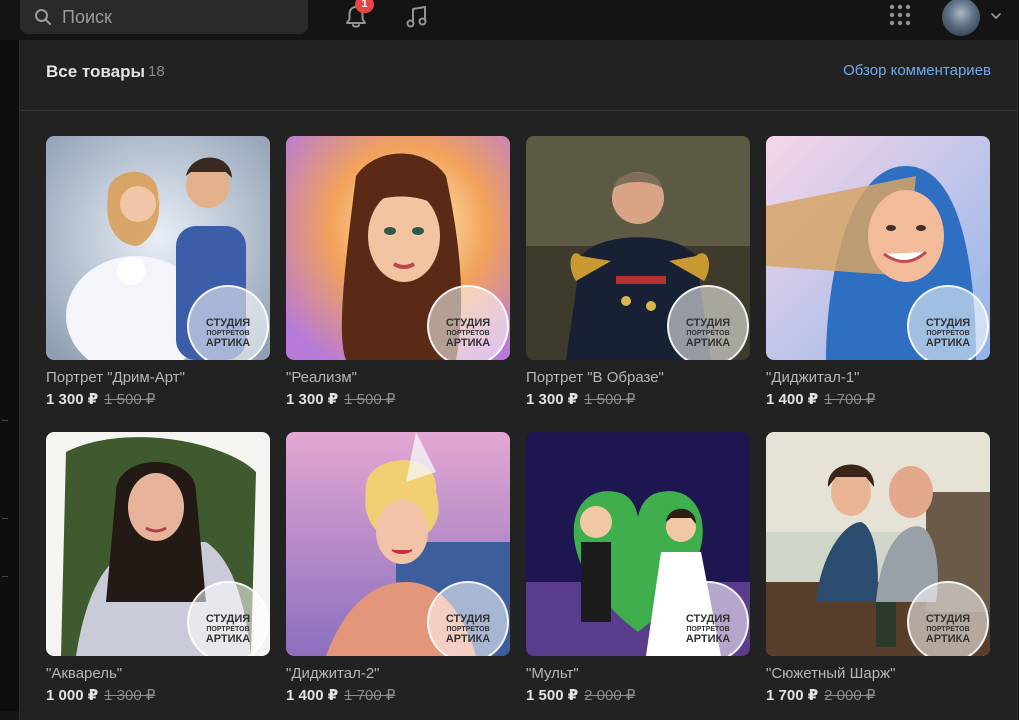 This screenshot has width=1019, height=720. Describe the element at coordinates (321, 377) in the screenshot. I see `product-name: "Реализм"` at that location.